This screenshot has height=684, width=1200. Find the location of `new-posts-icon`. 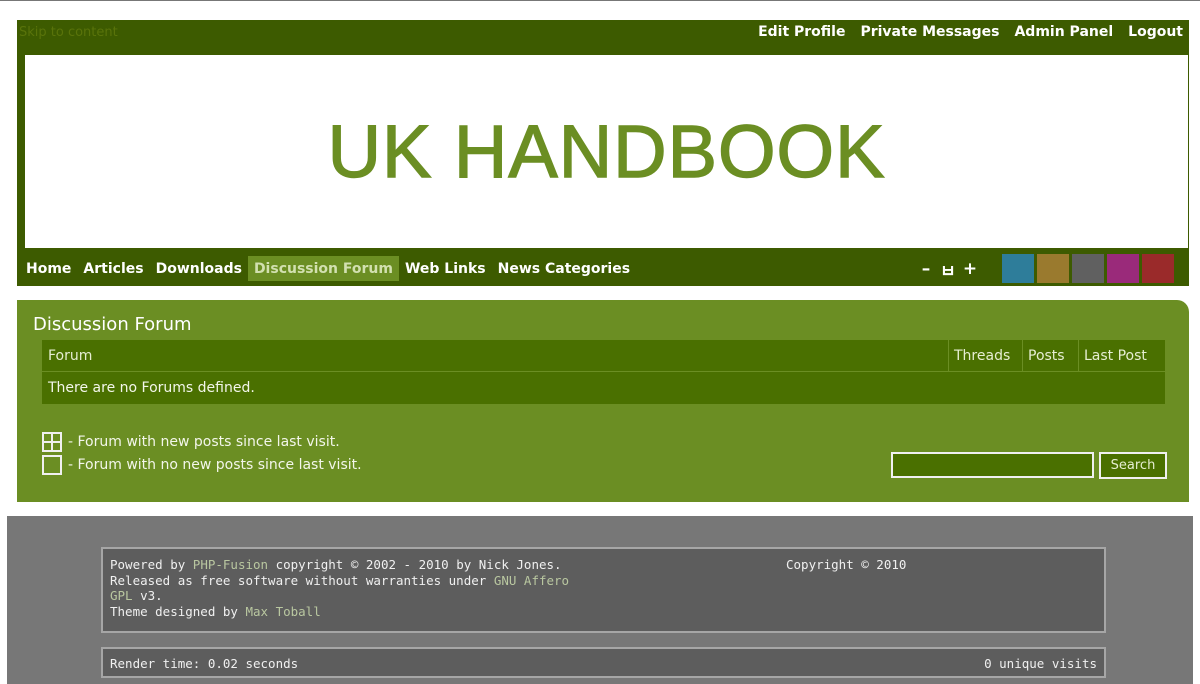

new-posts-icon is located at coordinates (52, 441).